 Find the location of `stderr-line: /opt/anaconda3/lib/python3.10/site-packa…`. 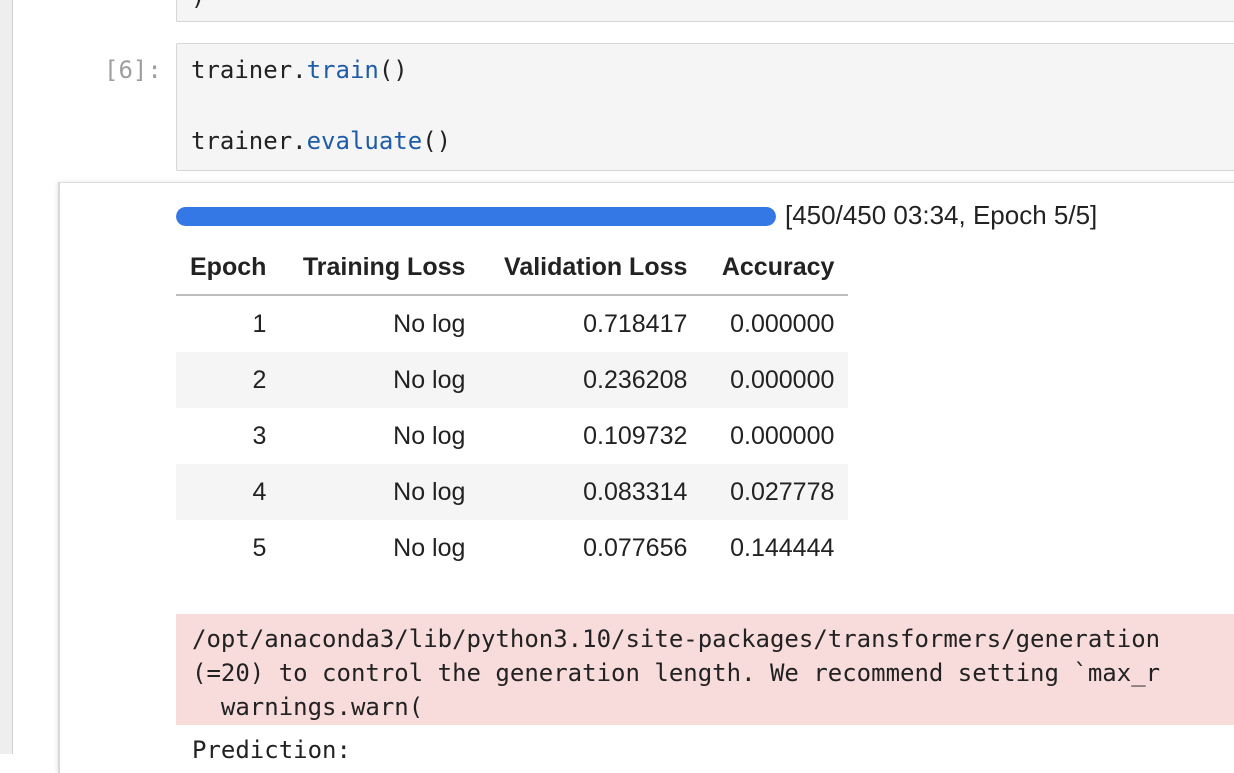

stderr-line: /opt/anaconda3/lib/python3.10/site-packa… is located at coordinates (676, 639).